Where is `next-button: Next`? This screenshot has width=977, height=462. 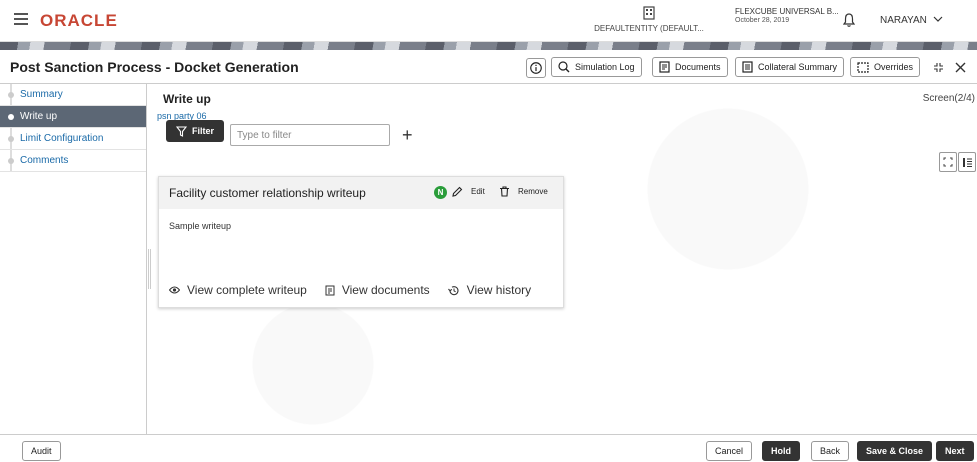
next-button: Next is located at coordinates (955, 451).